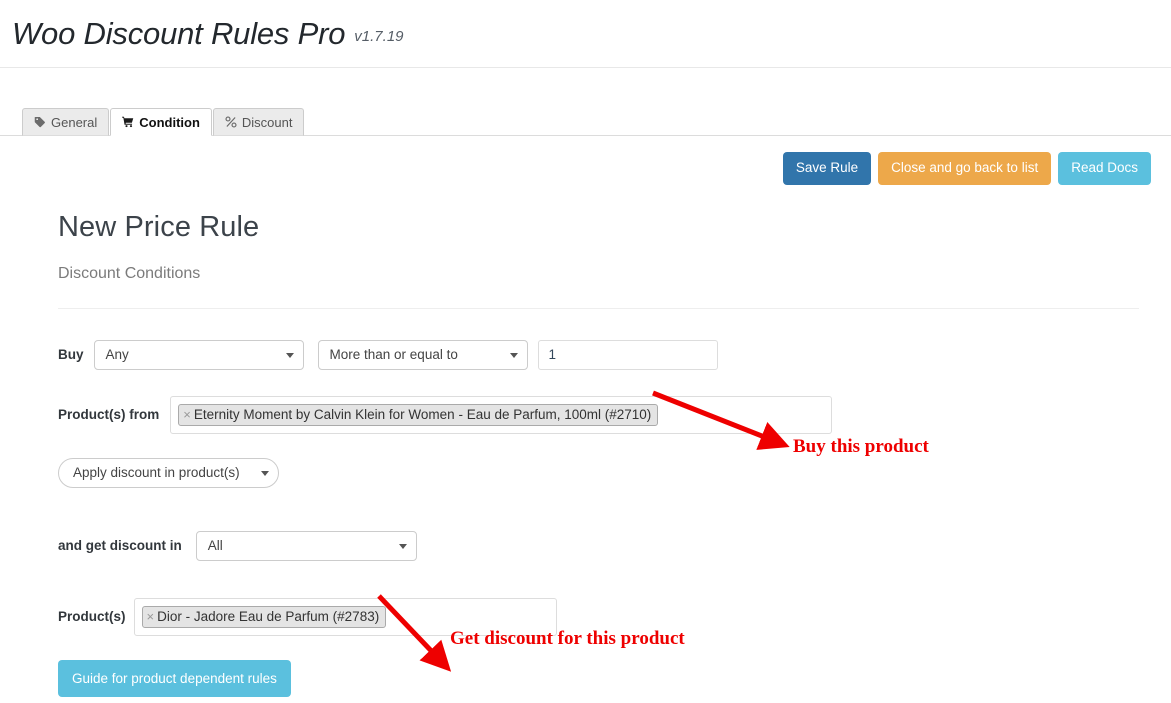 The image size is (1171, 703). What do you see at coordinates (129, 273) in the screenshot?
I see `page-subtitle: Discount Conditions` at bounding box center [129, 273].